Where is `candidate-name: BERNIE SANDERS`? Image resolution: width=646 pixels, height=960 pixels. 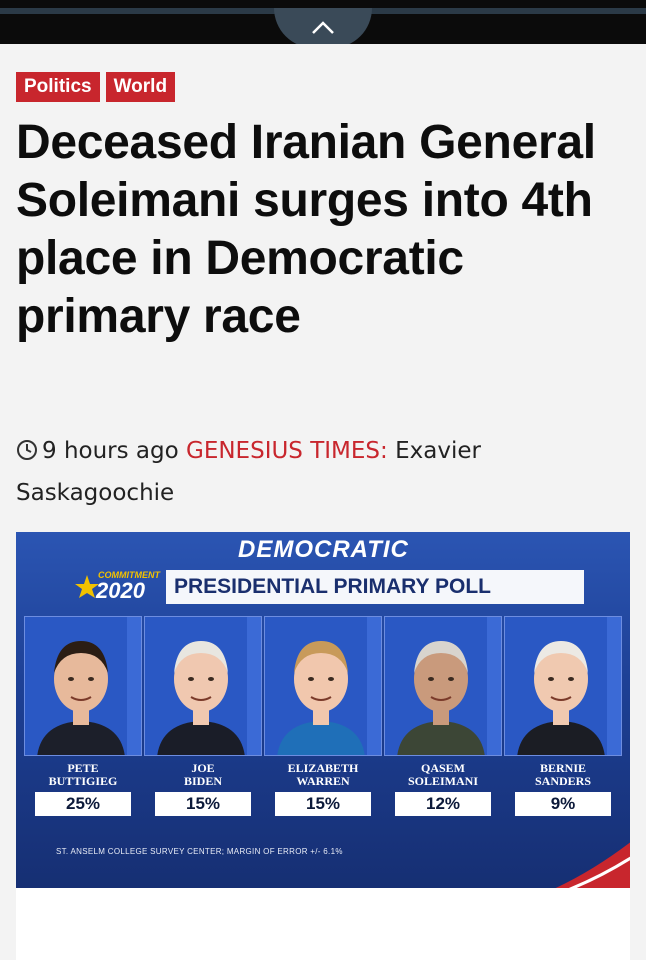
candidate-name: BERNIE SANDERS is located at coordinates (562, 774).